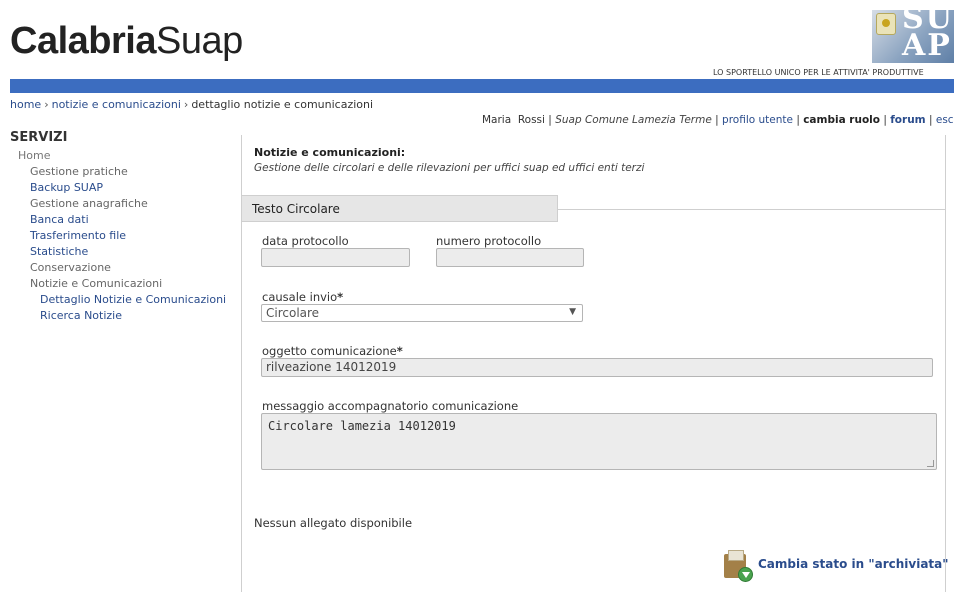 Image resolution: width=954 pixels, height=592 pixels. What do you see at coordinates (400, 208) in the screenshot?
I see `tab-testo-circolare: Testo Circolare` at bounding box center [400, 208].